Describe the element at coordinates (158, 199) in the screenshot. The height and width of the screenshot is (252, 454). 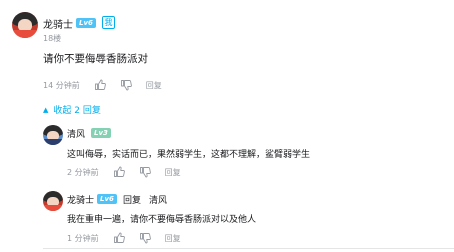
I see `reply-target-username: 清风` at that location.